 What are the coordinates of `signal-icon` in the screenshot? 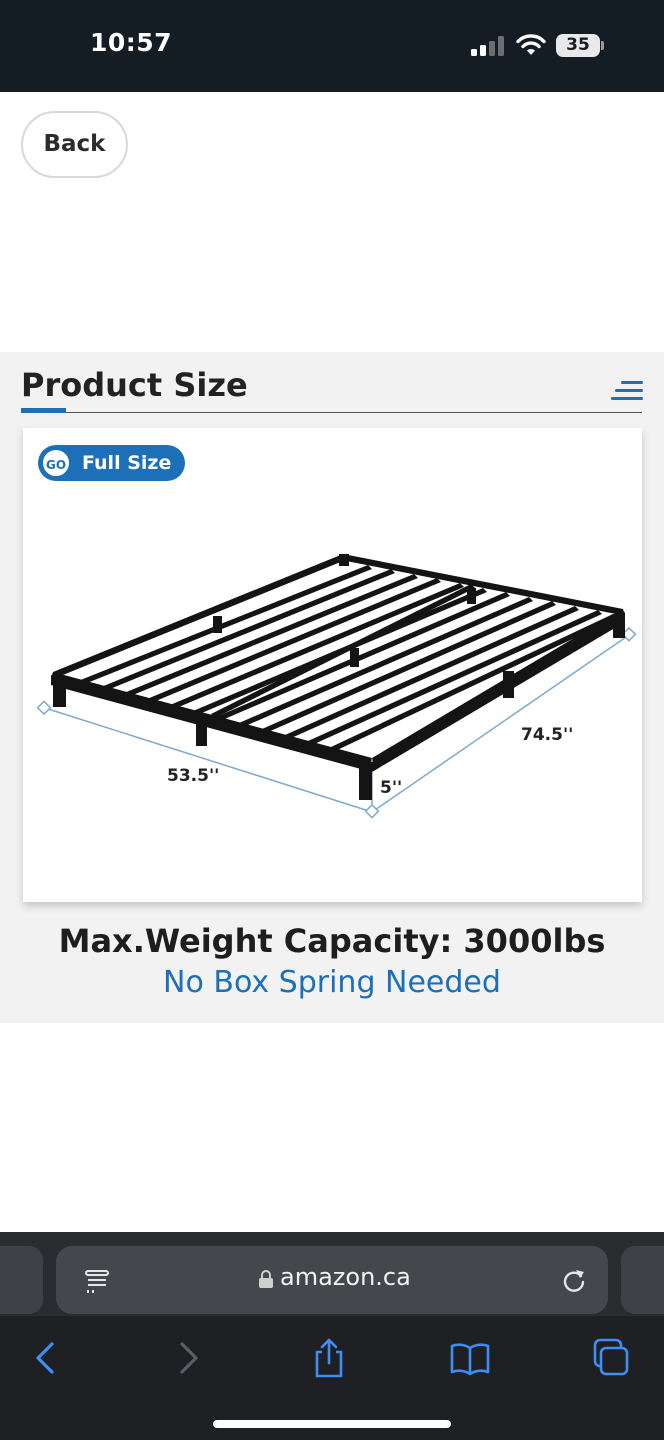 It's located at (487, 46).